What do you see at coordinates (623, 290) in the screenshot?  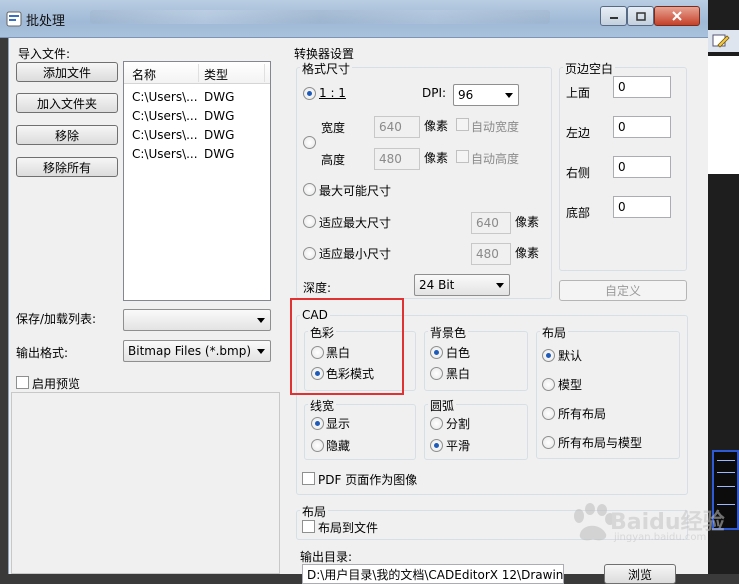 I see `custom-button: 自定义` at bounding box center [623, 290].